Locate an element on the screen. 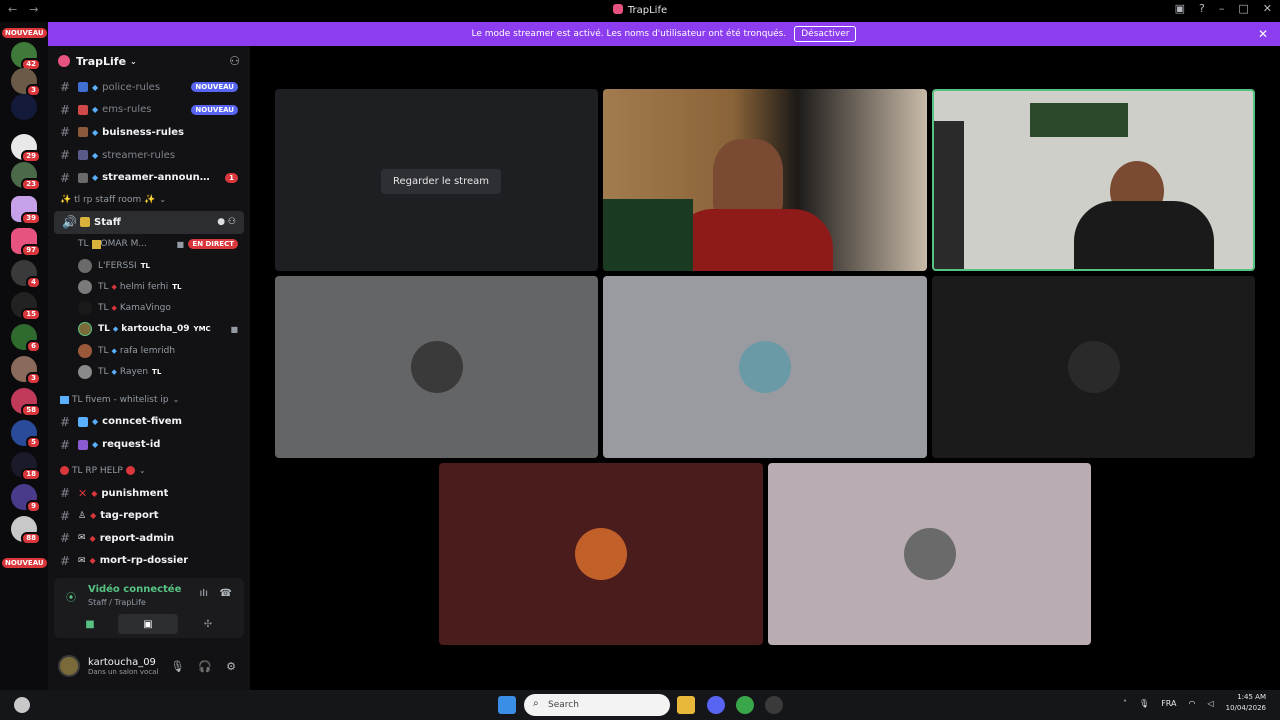  channel-name: streamer-rules is located at coordinates (139, 155).